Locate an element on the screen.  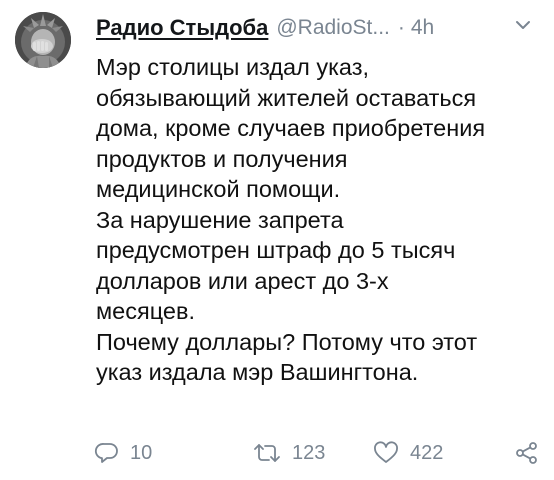
timestamp: 4h is located at coordinates (422, 28).